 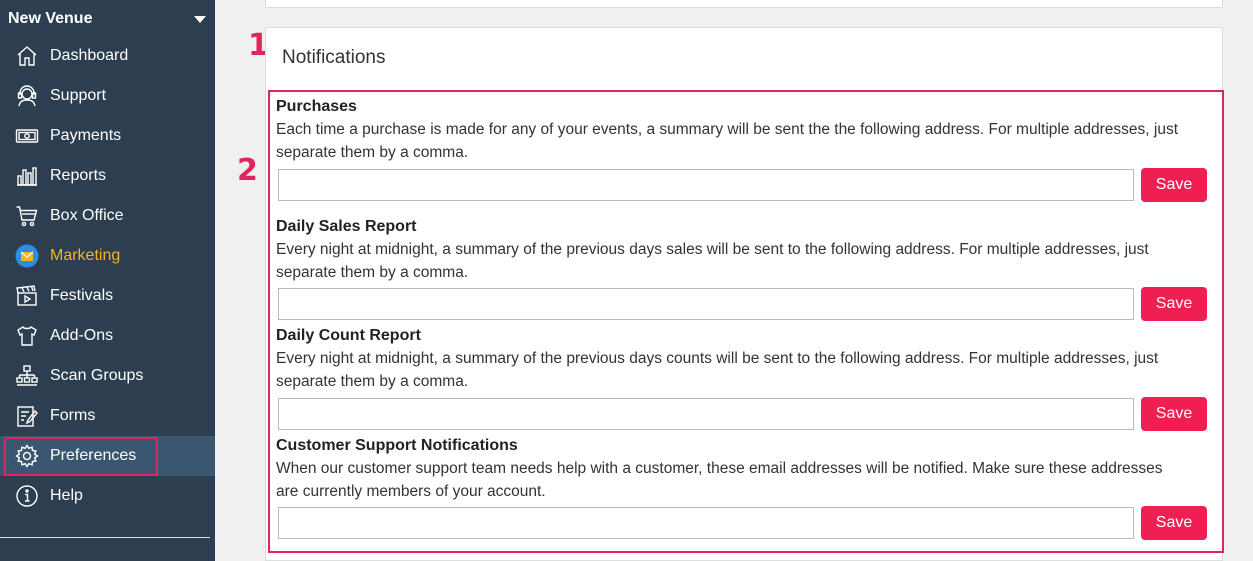 I want to click on hierarchy-icon, so click(x=27, y=376).